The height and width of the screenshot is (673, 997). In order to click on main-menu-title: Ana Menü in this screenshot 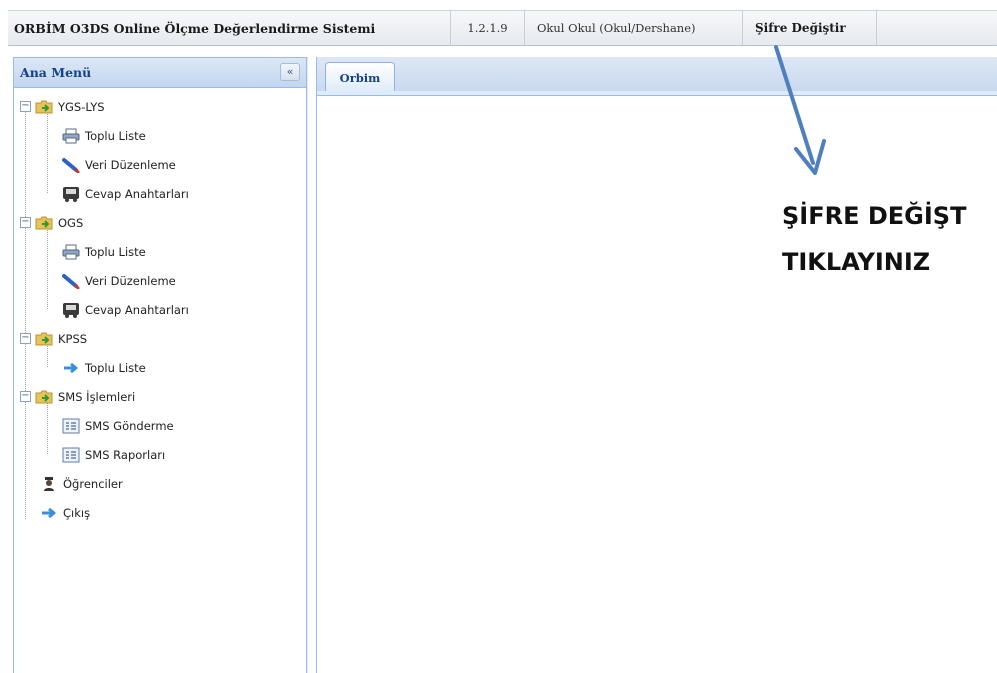, I will do `click(56, 72)`.